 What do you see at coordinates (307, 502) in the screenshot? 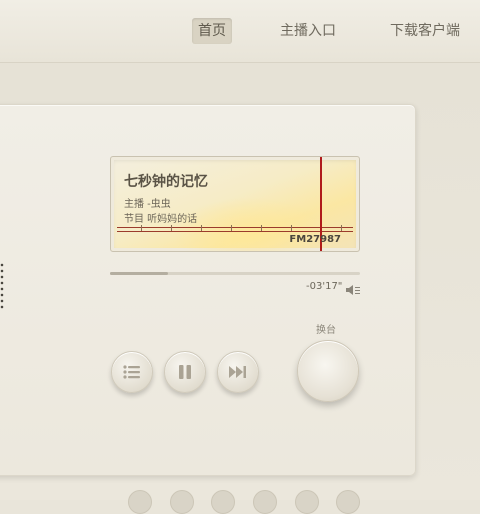
I see `comment-icon` at bounding box center [307, 502].